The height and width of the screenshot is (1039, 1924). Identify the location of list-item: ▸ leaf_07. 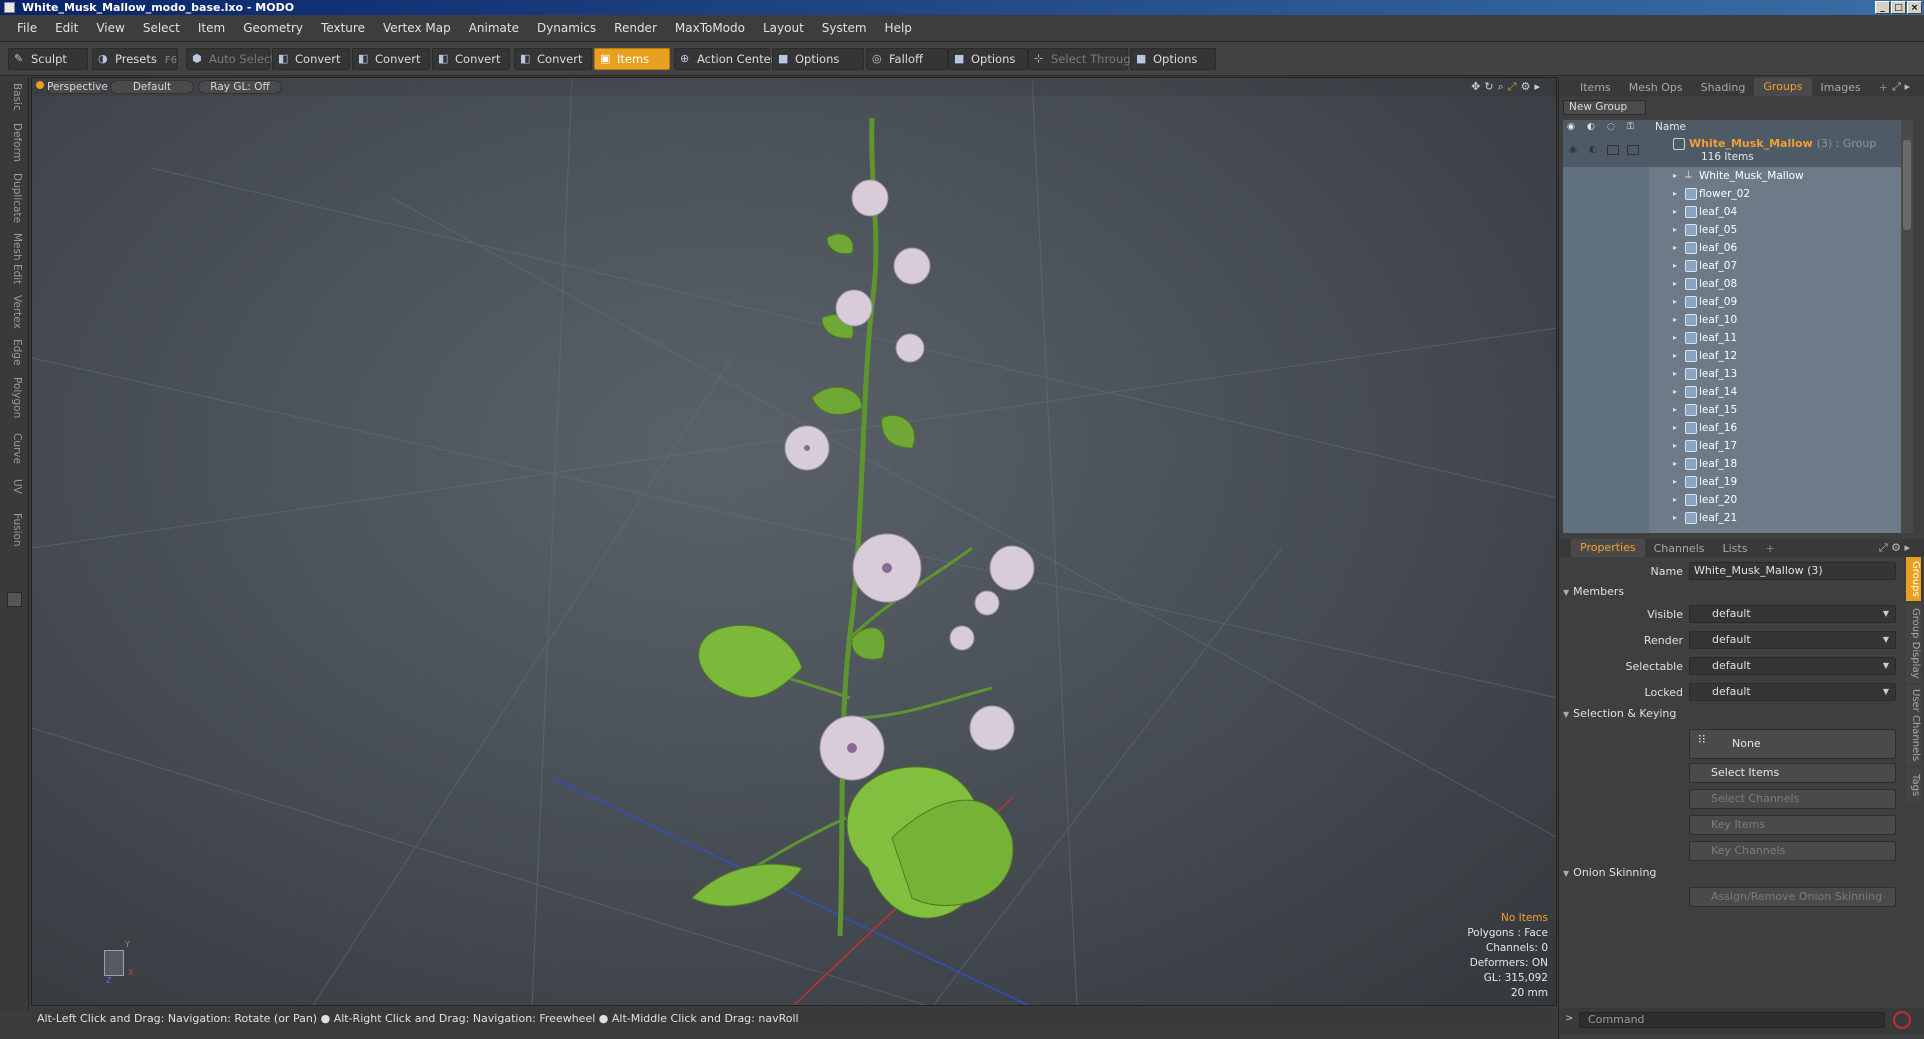
(1732, 266).